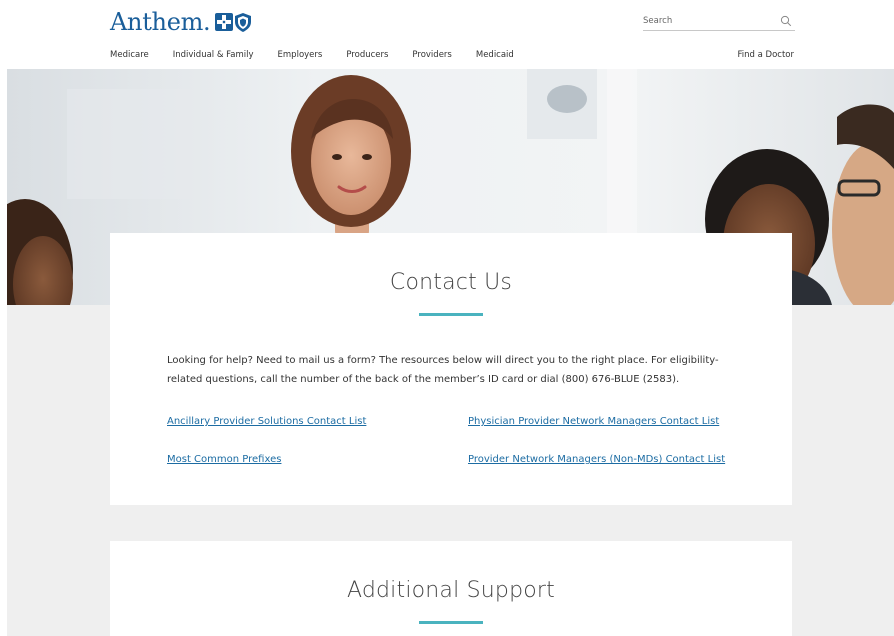 Image resolution: width=894 pixels, height=636 pixels. I want to click on nav-item-producers: Producers, so click(367, 55).